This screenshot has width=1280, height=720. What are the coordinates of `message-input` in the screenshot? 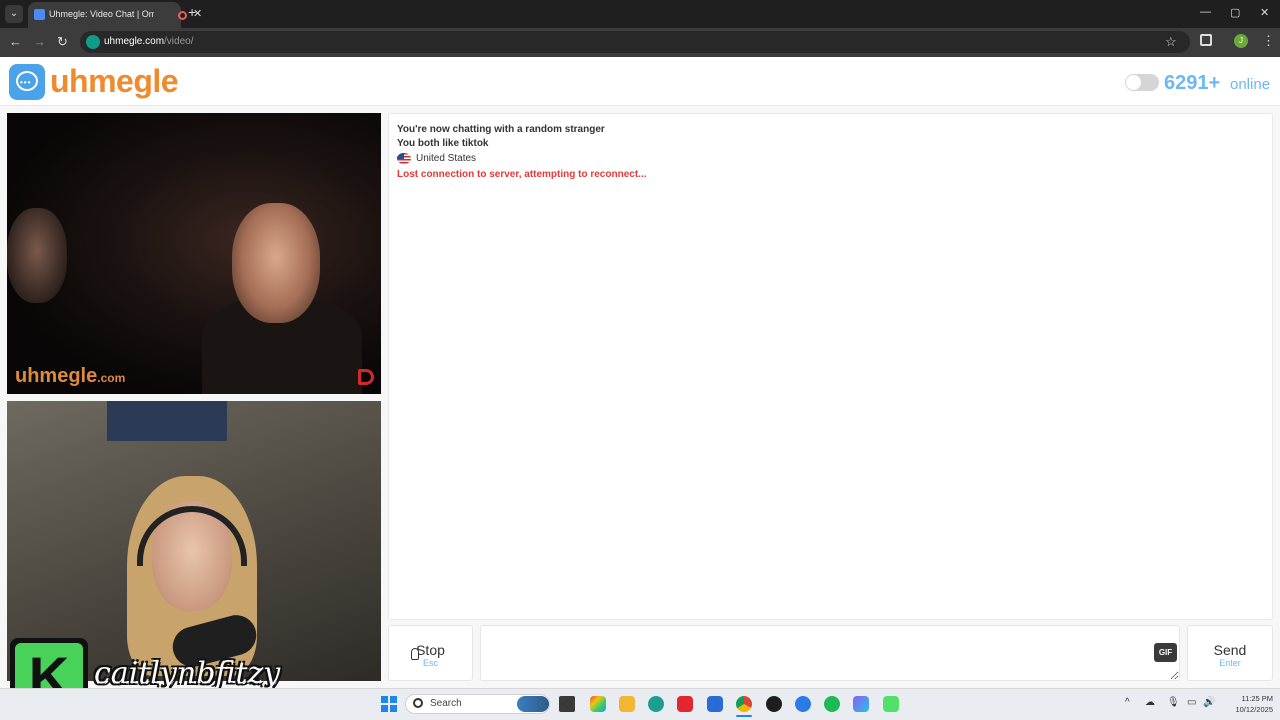 It's located at (830, 653).